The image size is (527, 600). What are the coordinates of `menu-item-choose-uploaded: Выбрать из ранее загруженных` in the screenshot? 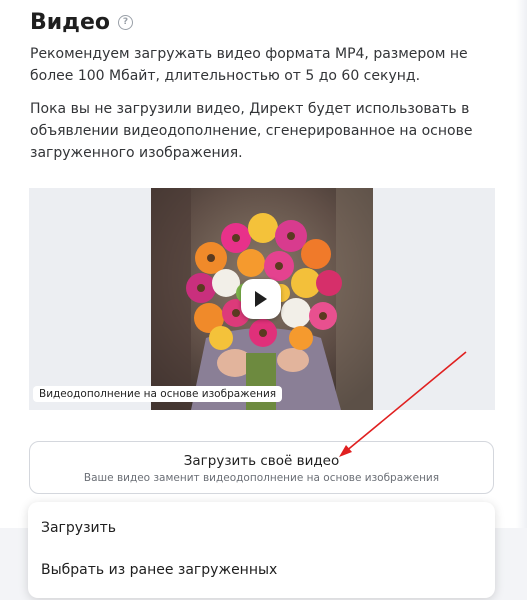 It's located at (159, 570).